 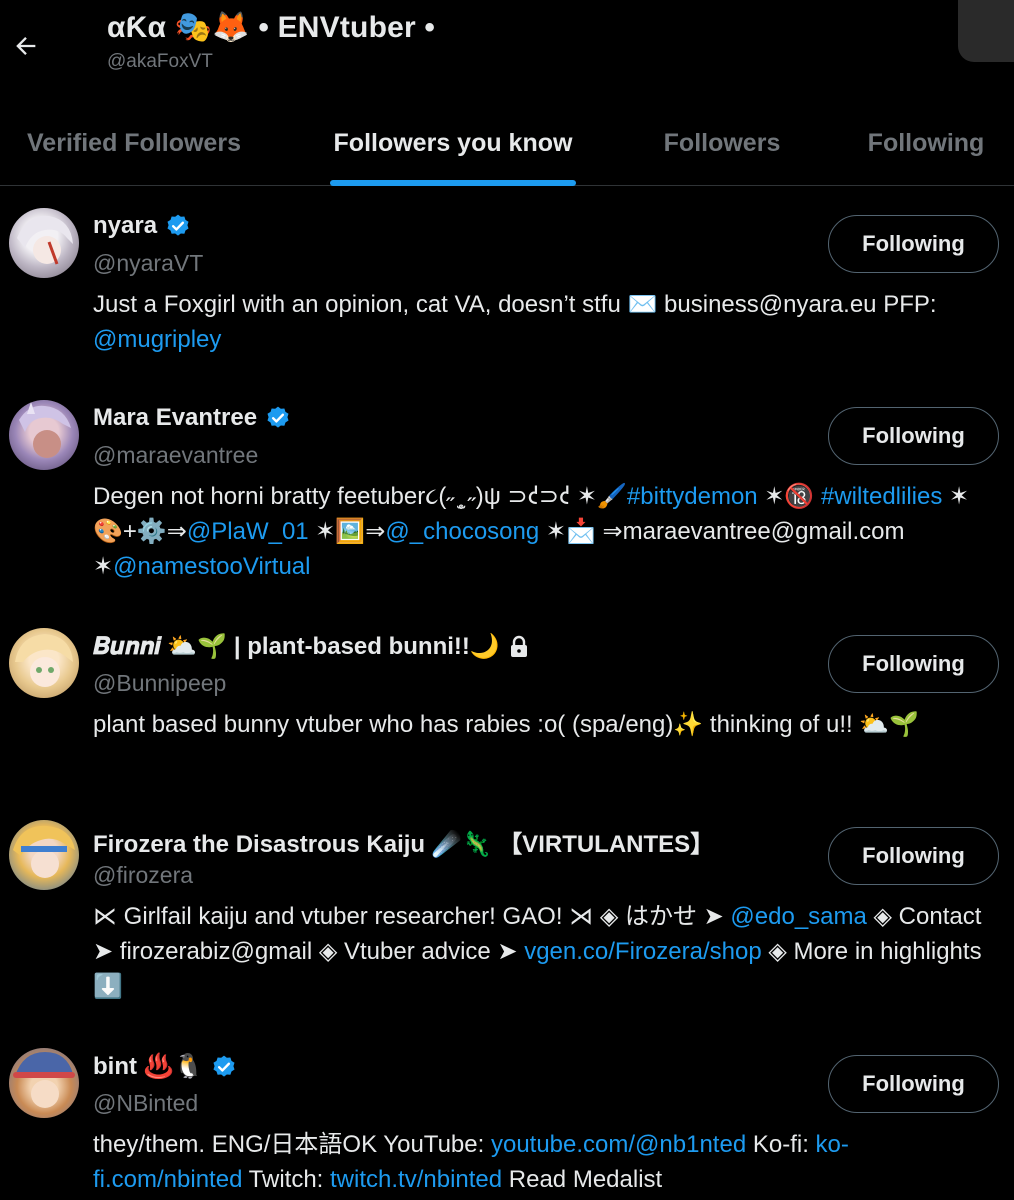 I want to click on bio-hashtag-link: #wiltedlilies, so click(x=881, y=496).